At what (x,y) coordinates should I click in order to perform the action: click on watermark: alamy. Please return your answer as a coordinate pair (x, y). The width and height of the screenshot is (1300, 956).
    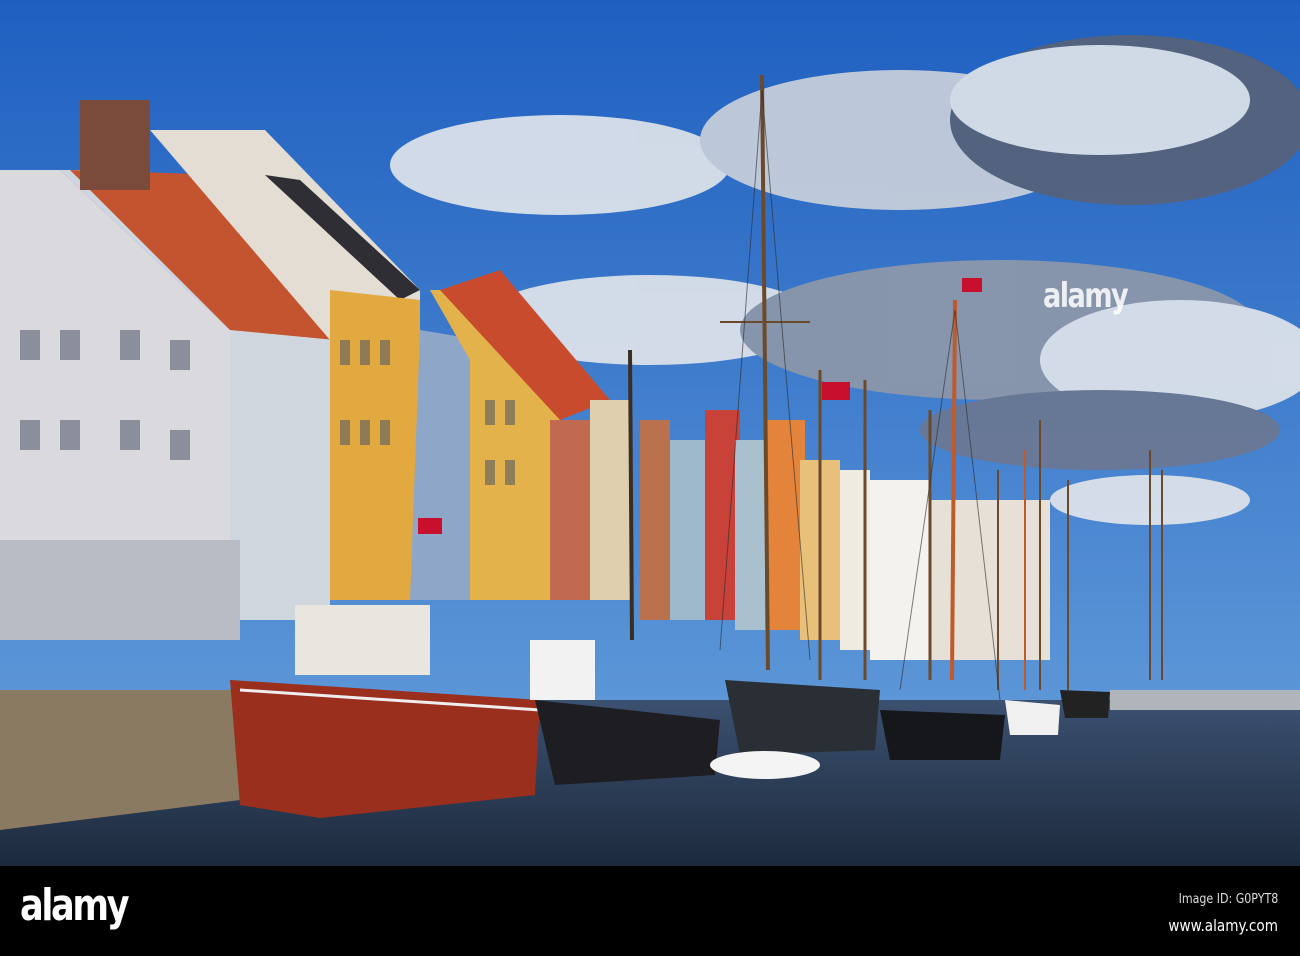
    Looking at the image, I should click on (1086, 296).